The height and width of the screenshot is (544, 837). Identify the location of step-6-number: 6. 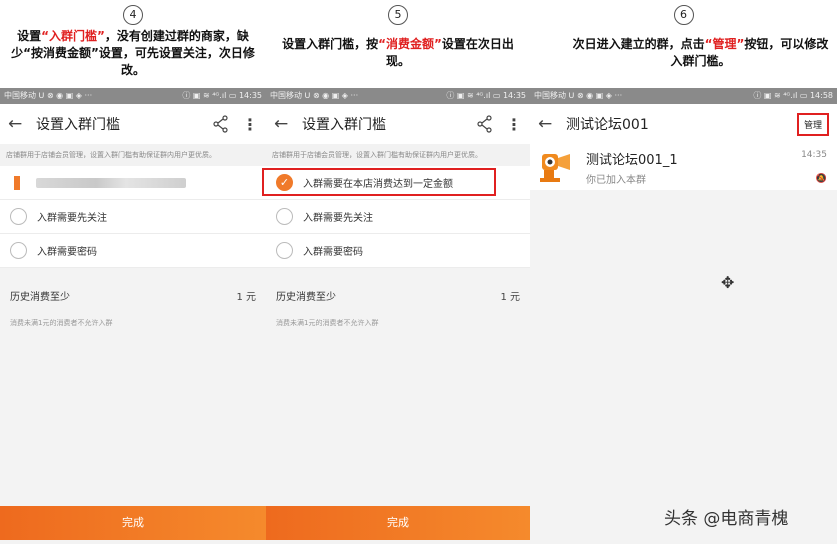
(683, 15).